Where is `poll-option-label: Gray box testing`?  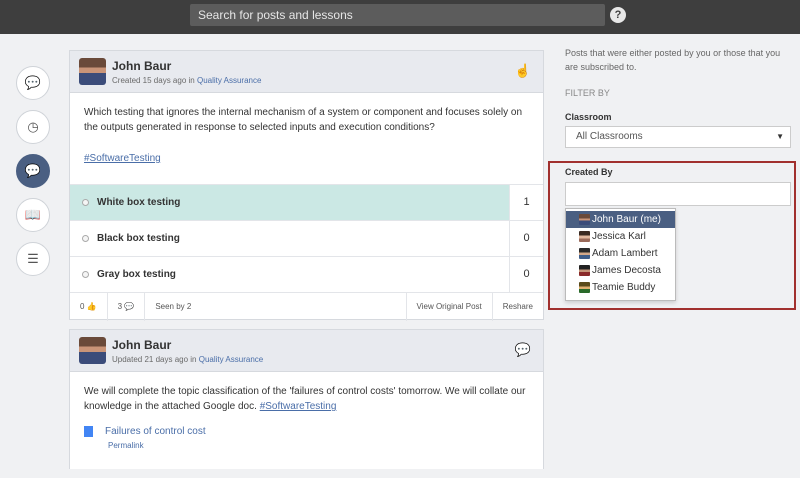
poll-option-label: Gray box testing is located at coordinates (136, 274).